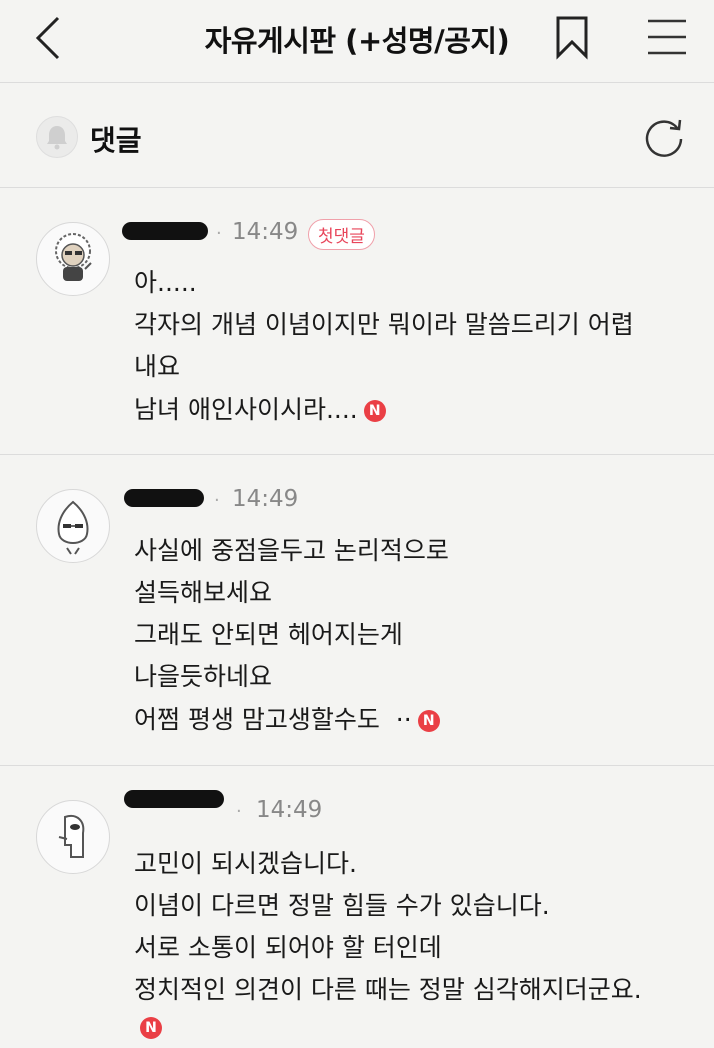 The width and height of the screenshot is (714, 1048). I want to click on comment-text: 어쩜 평생 맘고생할수도 ··, so click(273, 719).